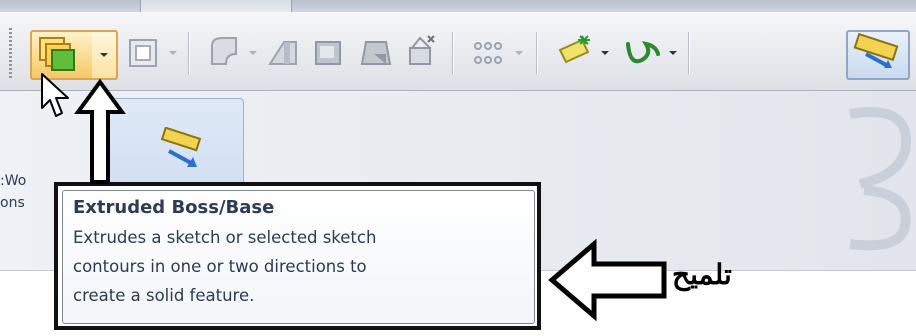  I want to click on pattern-dropdown-arrow, so click(519, 53).